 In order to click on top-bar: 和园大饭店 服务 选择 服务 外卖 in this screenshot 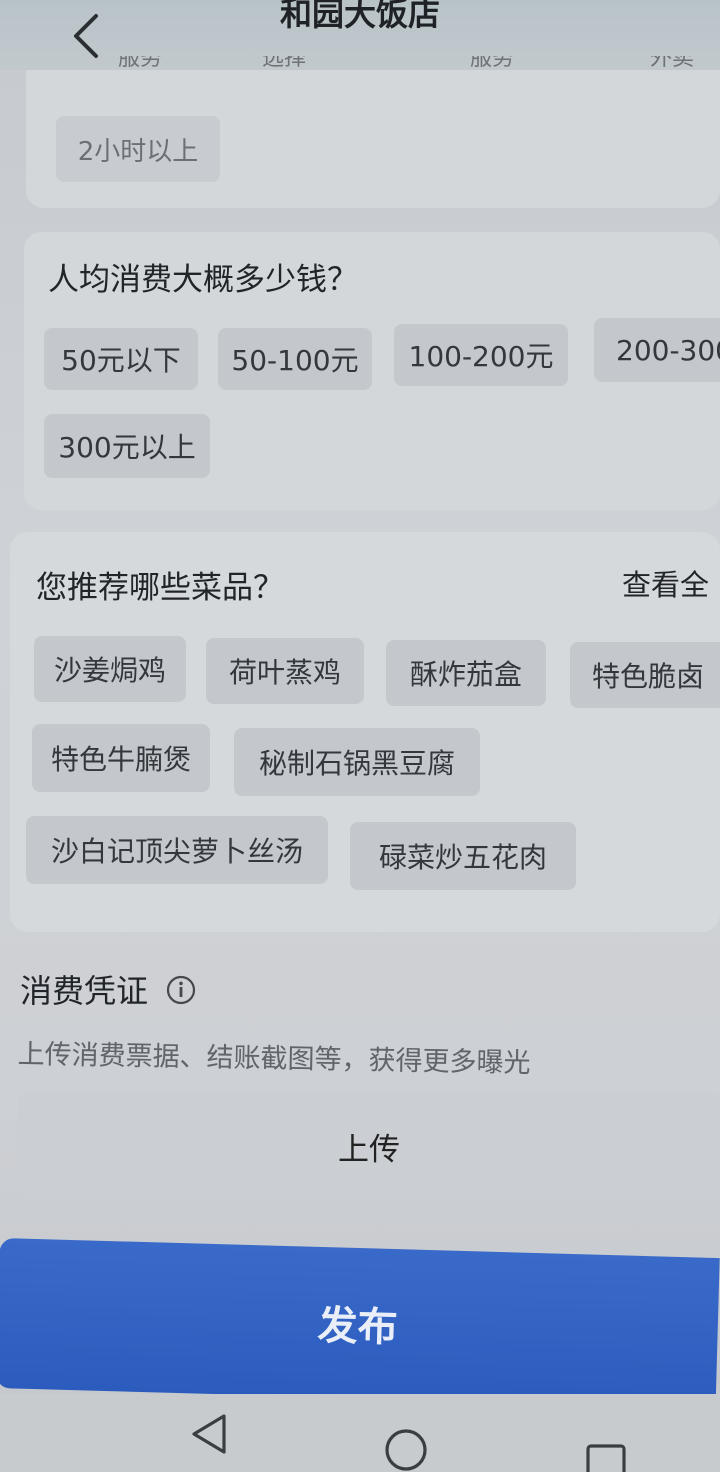, I will do `click(360, 35)`.